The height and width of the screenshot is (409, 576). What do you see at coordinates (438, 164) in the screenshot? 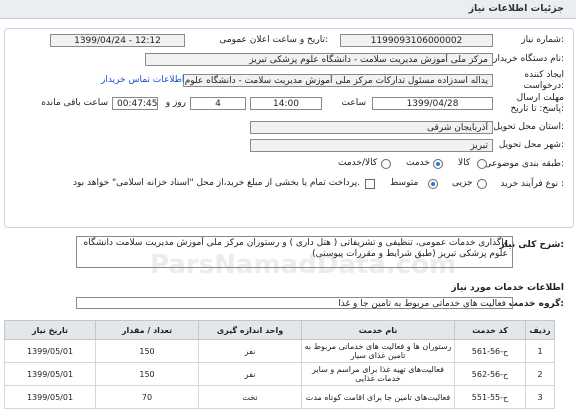
I see `category-service-radio` at bounding box center [438, 164].